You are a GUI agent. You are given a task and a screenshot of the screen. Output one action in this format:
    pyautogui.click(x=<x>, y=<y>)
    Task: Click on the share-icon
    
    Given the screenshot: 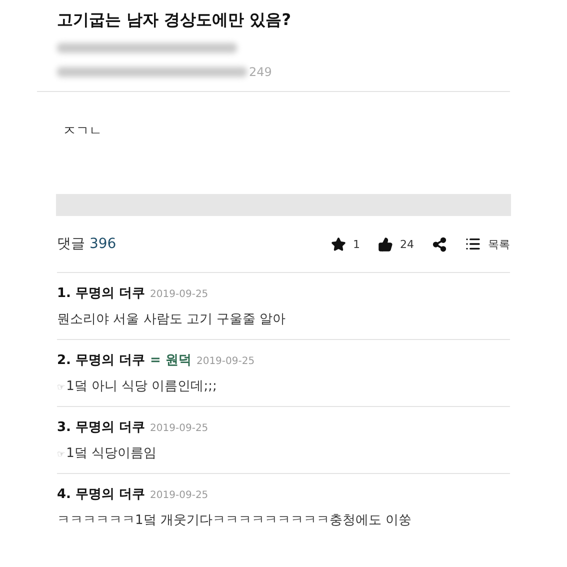 What is the action you would take?
    pyautogui.click(x=439, y=244)
    